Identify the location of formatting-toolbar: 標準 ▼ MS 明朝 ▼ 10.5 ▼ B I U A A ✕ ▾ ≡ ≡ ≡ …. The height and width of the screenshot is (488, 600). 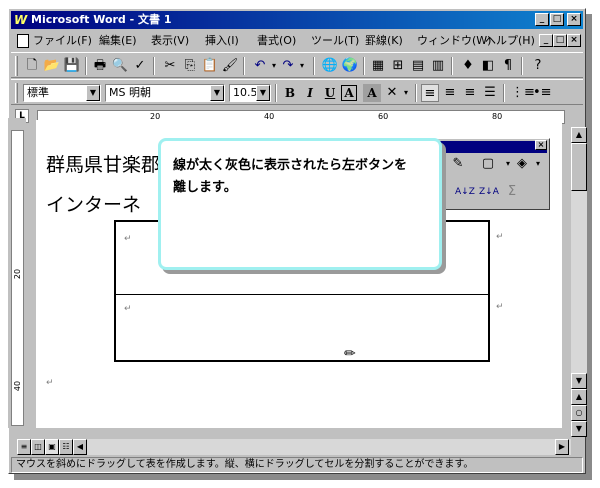
(297, 92).